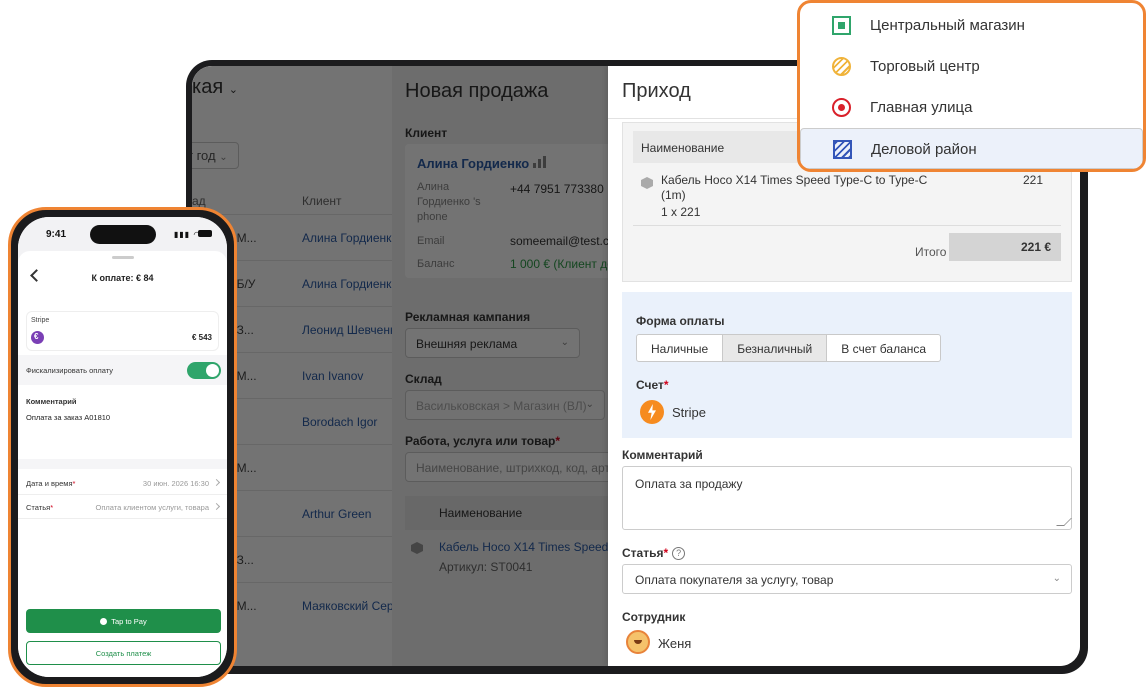 This screenshot has height=690, width=1146. What do you see at coordinates (492, 343) in the screenshot?
I see `campaign-select: Внешняя реклама ⌄` at bounding box center [492, 343].